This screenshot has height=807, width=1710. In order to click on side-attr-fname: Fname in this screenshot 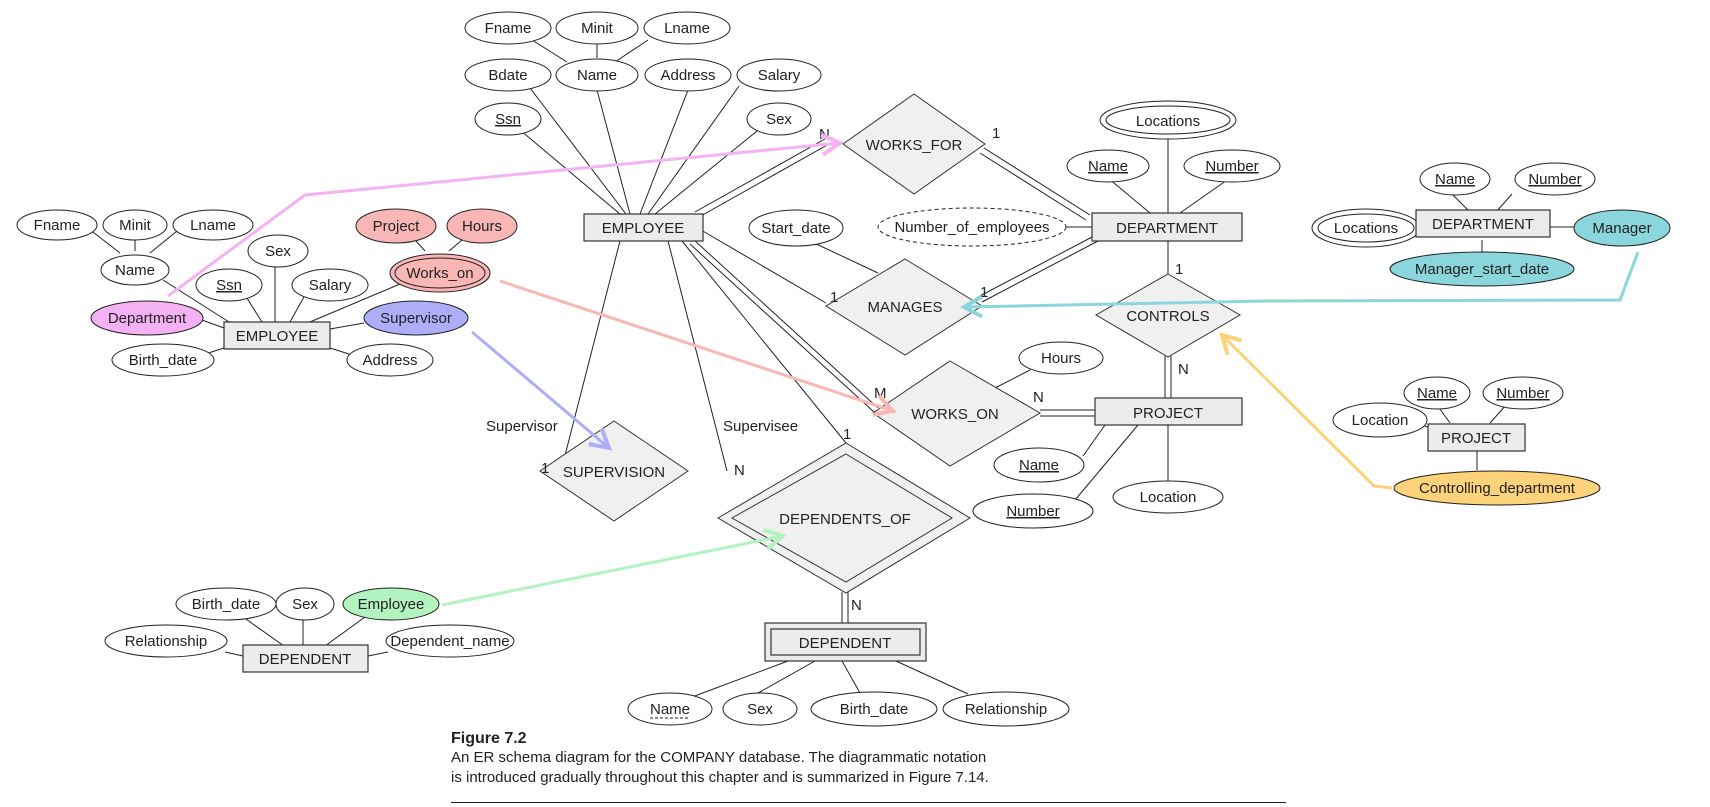, I will do `click(57, 225)`.